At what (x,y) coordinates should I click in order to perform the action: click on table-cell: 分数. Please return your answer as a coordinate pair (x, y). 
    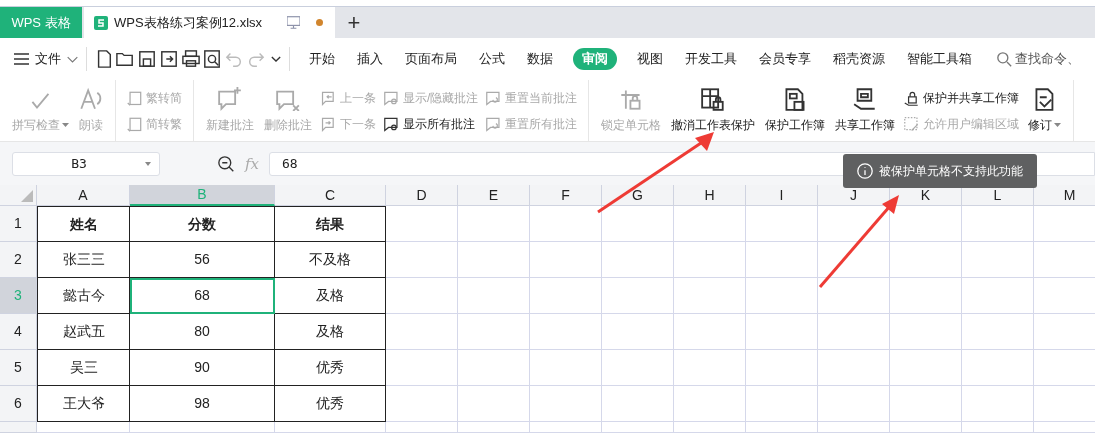
    Looking at the image, I should click on (202, 224).